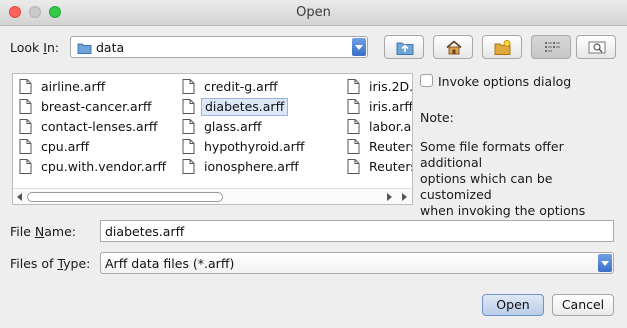 The width and height of the screenshot is (627, 328). I want to click on invoke-options-checkbox, so click(426, 80).